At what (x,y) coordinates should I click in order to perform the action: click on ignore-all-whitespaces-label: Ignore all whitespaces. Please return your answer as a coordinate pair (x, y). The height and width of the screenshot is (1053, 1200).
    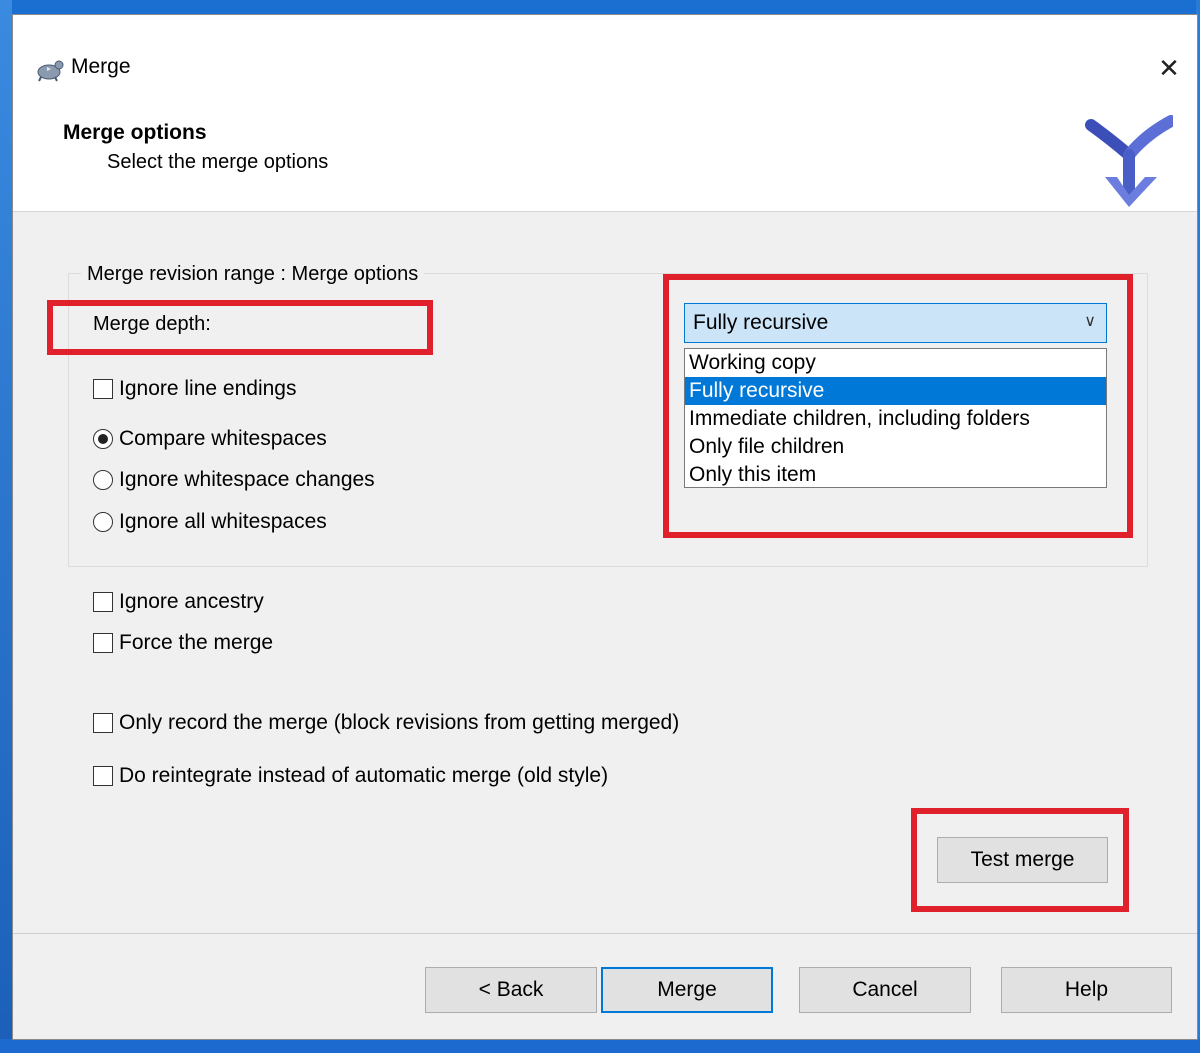
    Looking at the image, I should click on (223, 521).